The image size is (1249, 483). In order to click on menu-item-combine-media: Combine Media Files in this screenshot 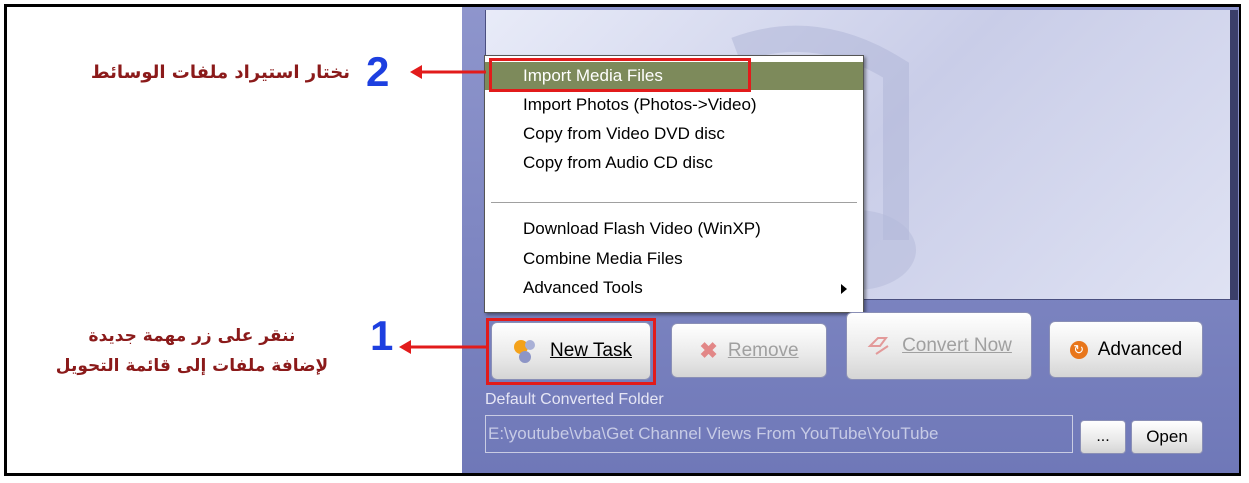, I will do `click(674, 259)`.